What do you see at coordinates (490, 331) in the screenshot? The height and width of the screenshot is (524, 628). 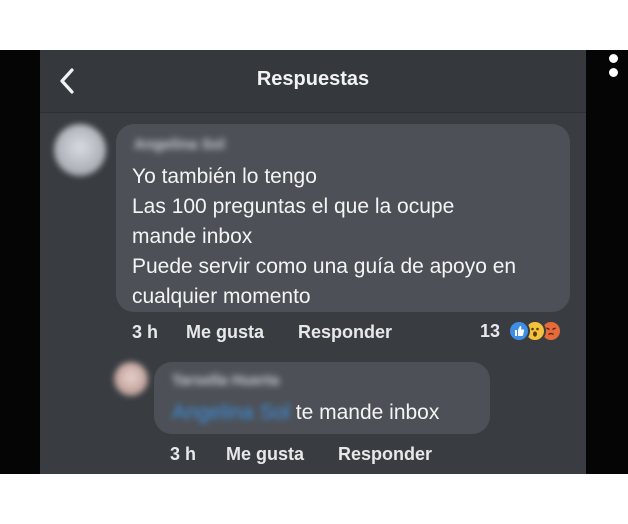 I see `reaction-count: 13` at bounding box center [490, 331].